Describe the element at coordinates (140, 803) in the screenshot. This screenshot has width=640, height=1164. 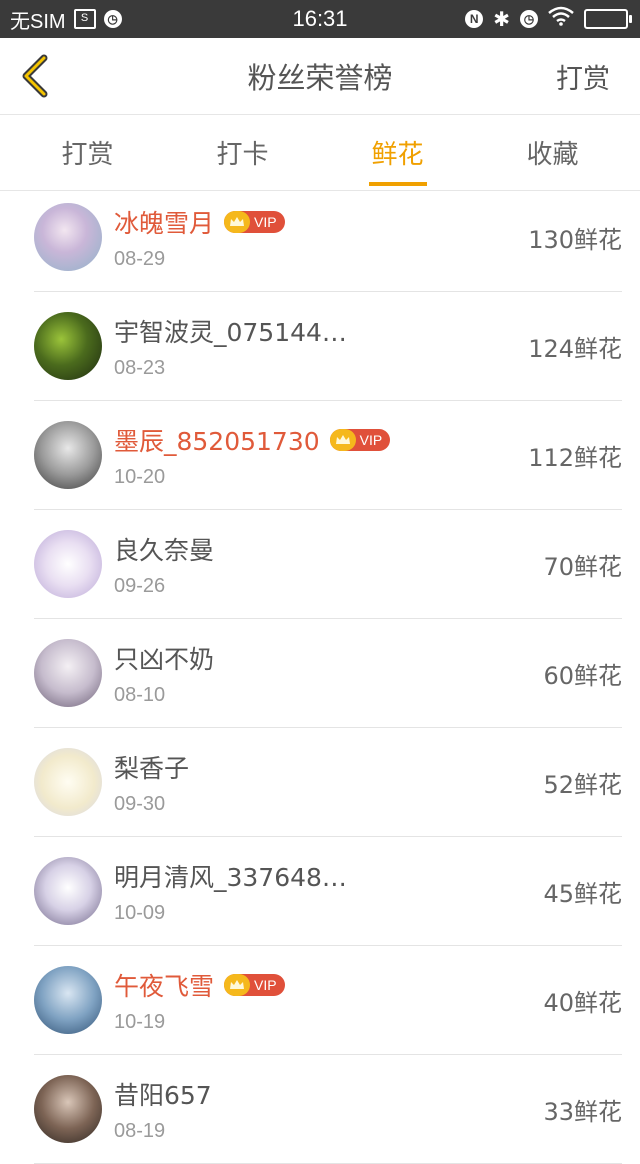
I see `fan-date: 09-30` at that location.